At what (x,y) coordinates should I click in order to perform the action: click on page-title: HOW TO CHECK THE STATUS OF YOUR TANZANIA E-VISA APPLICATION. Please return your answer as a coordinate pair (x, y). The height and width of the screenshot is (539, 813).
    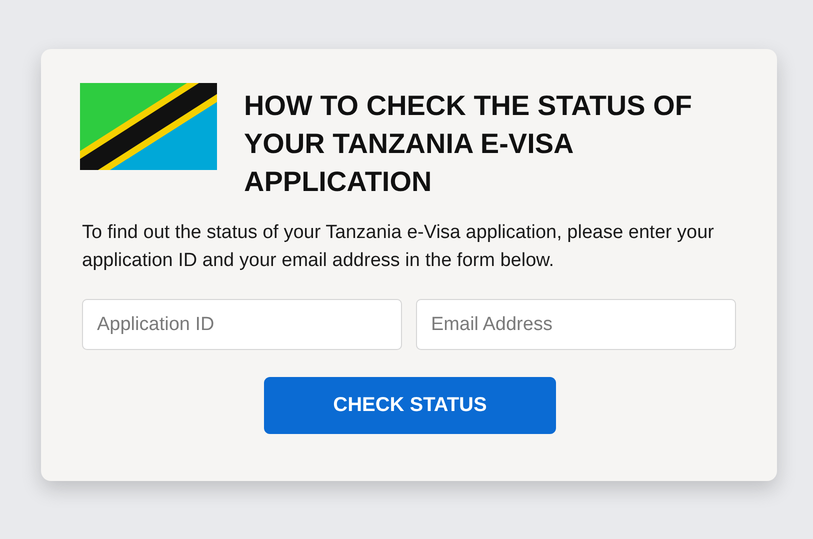
    Looking at the image, I should click on (468, 144).